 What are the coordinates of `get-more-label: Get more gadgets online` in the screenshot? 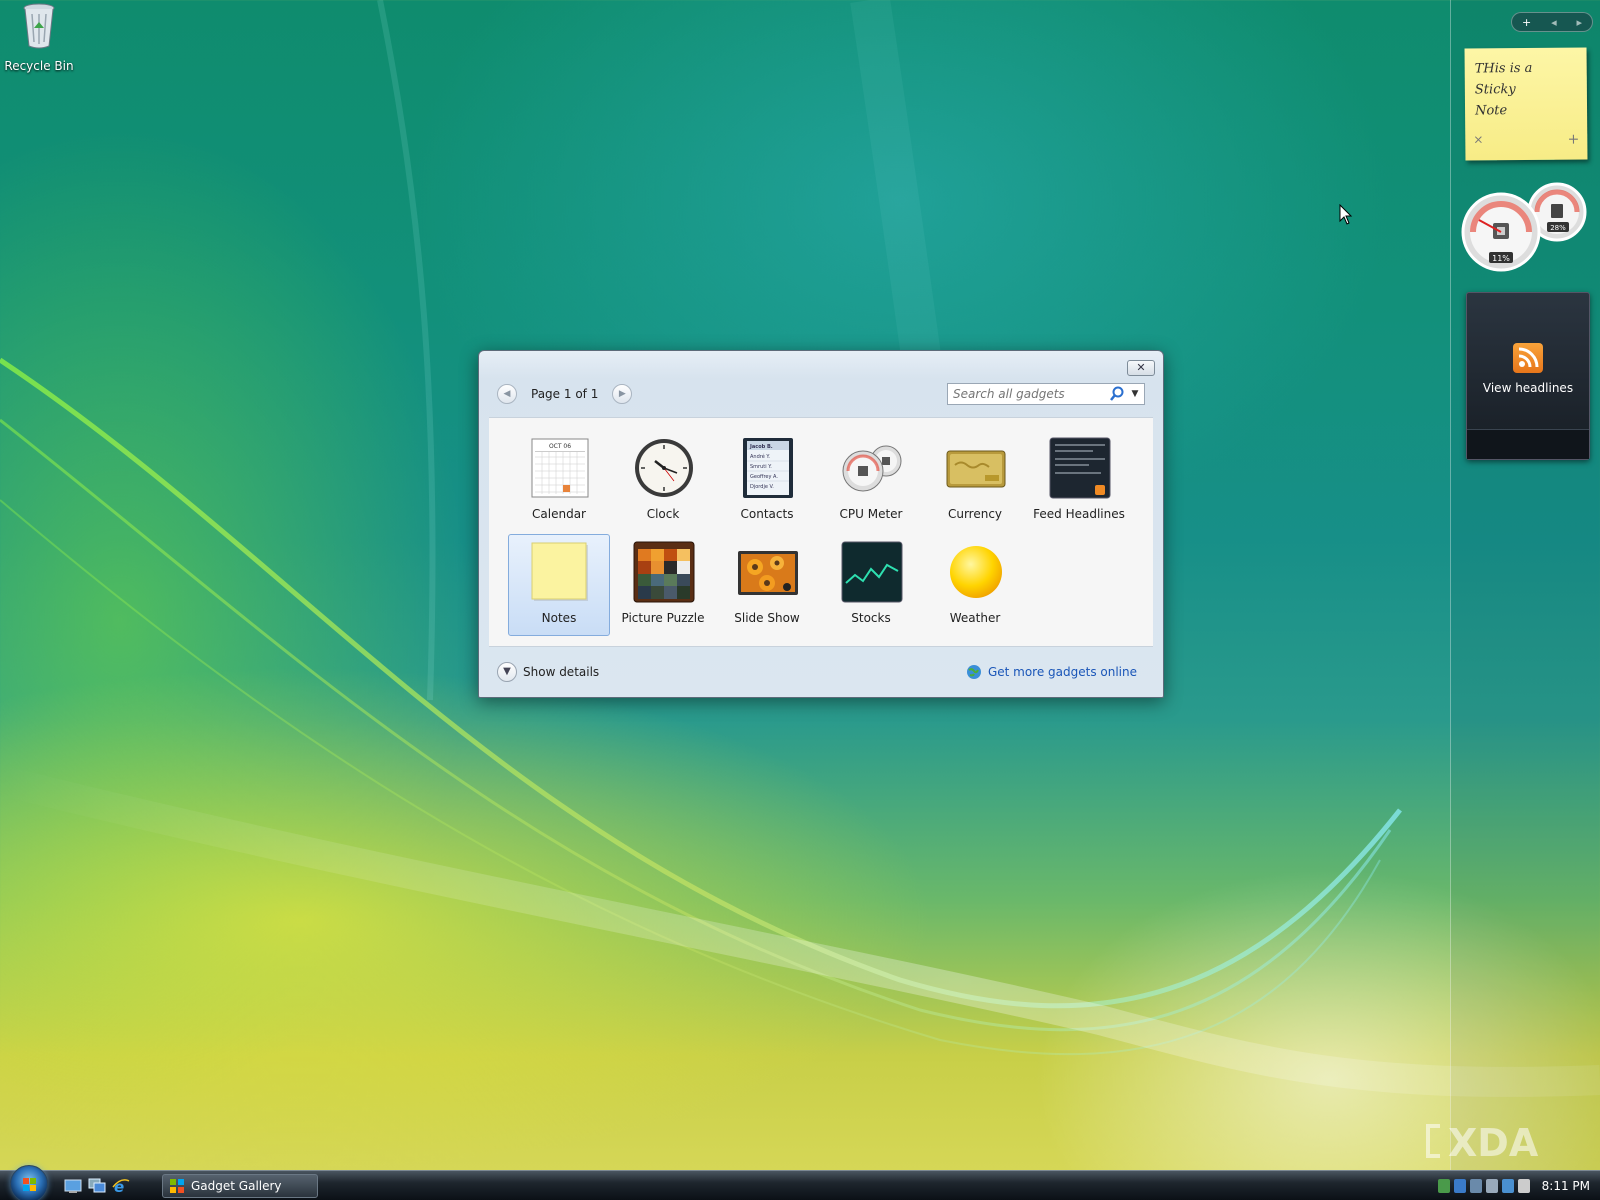 It's located at (1062, 672).